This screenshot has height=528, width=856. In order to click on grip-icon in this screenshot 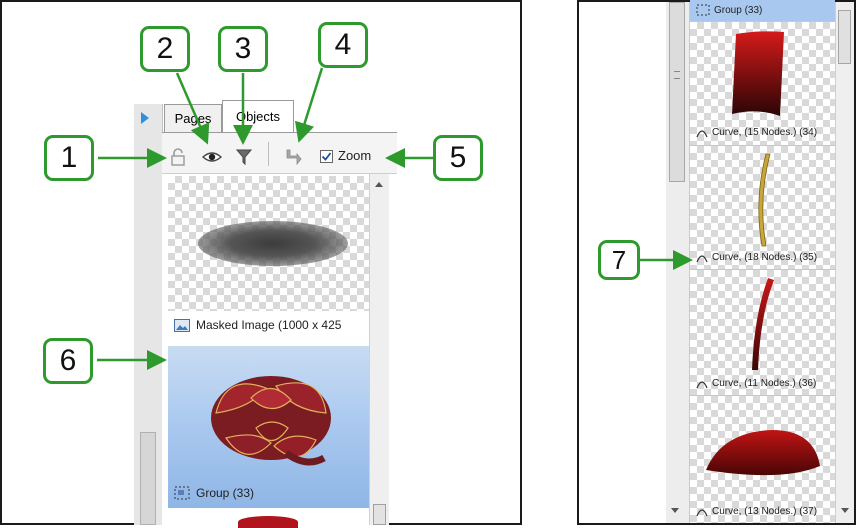, I will do `click(677, 75)`.